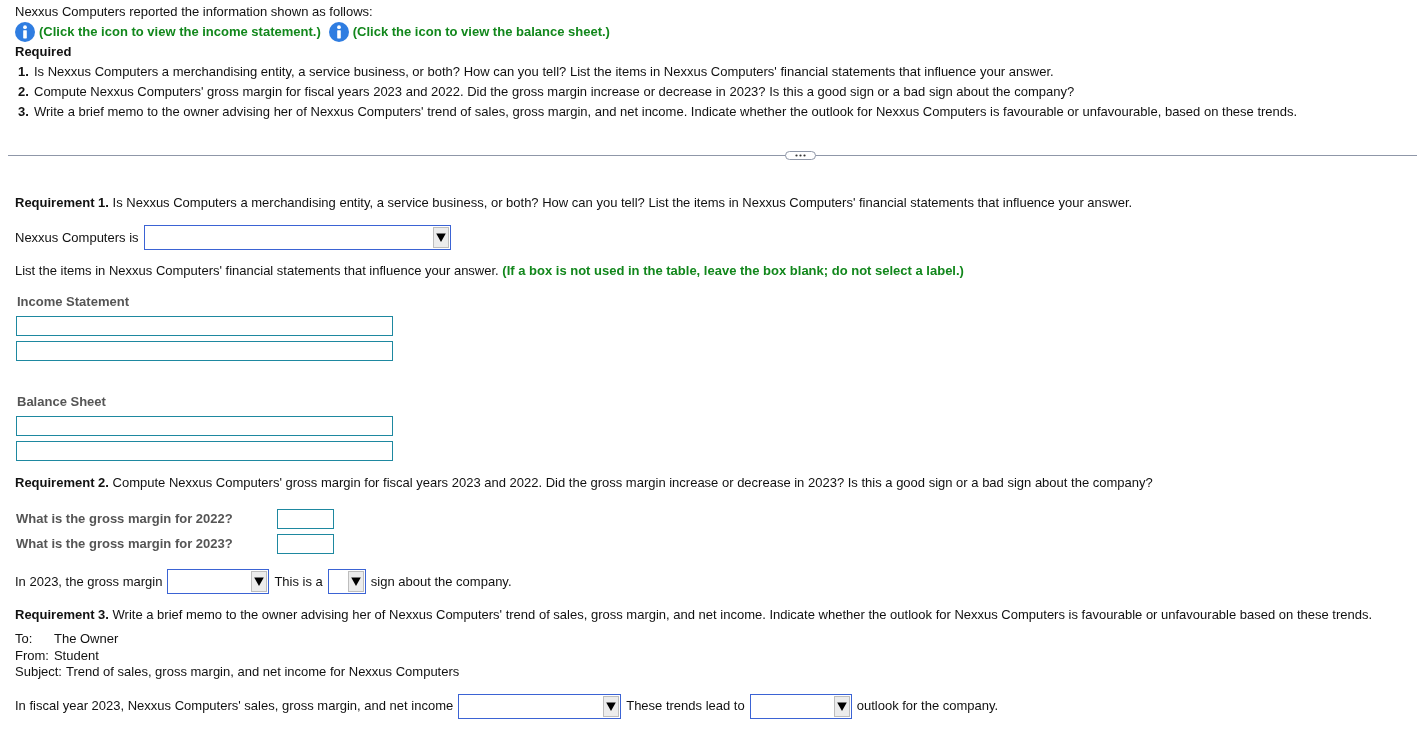 The width and height of the screenshot is (1417, 755). Describe the element at coordinates (490, 271) in the screenshot. I see `requirement-text: List the items in Nexxus Computers' financial statements that influence your answer. (If a box is not used in the table, leave the box blank; do not select a label.)` at that location.